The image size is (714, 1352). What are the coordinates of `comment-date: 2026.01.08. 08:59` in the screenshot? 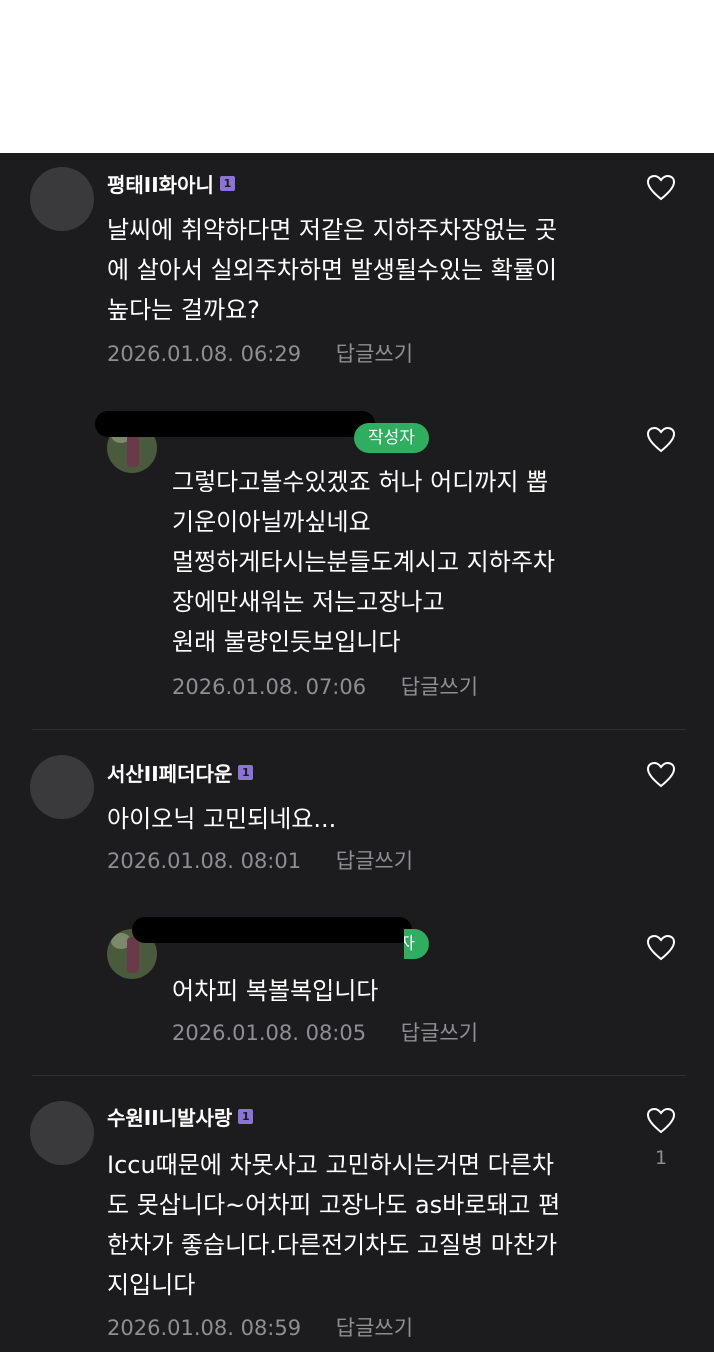 It's located at (204, 1328).